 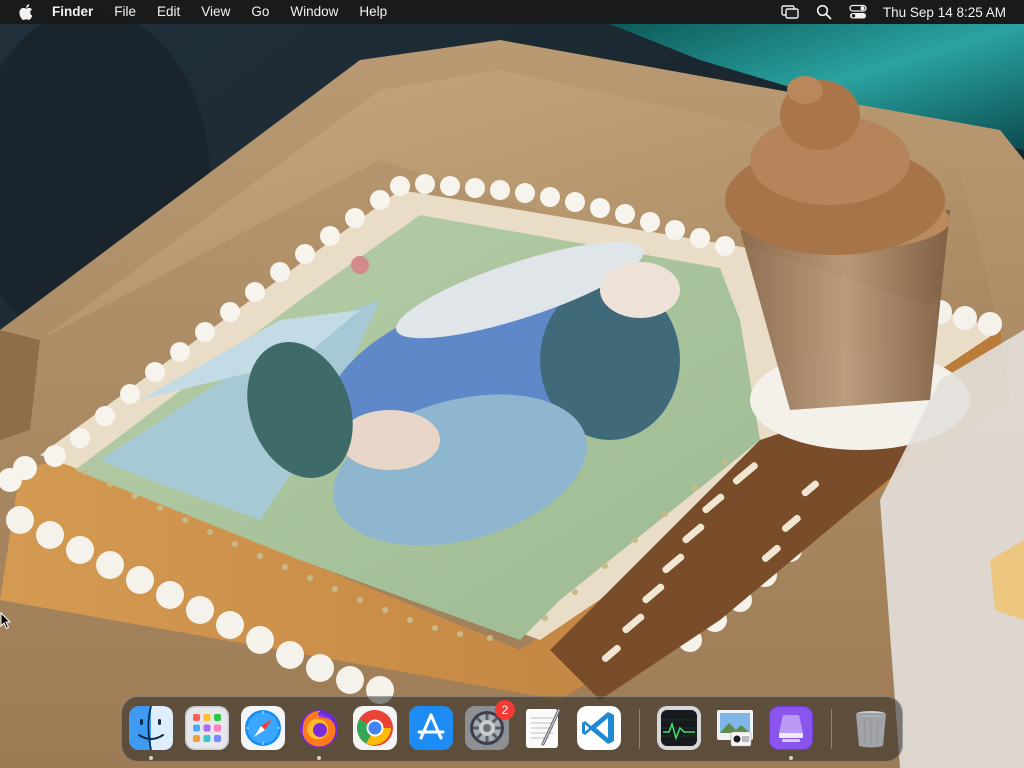 I want to click on dock: 2, so click(x=512, y=729).